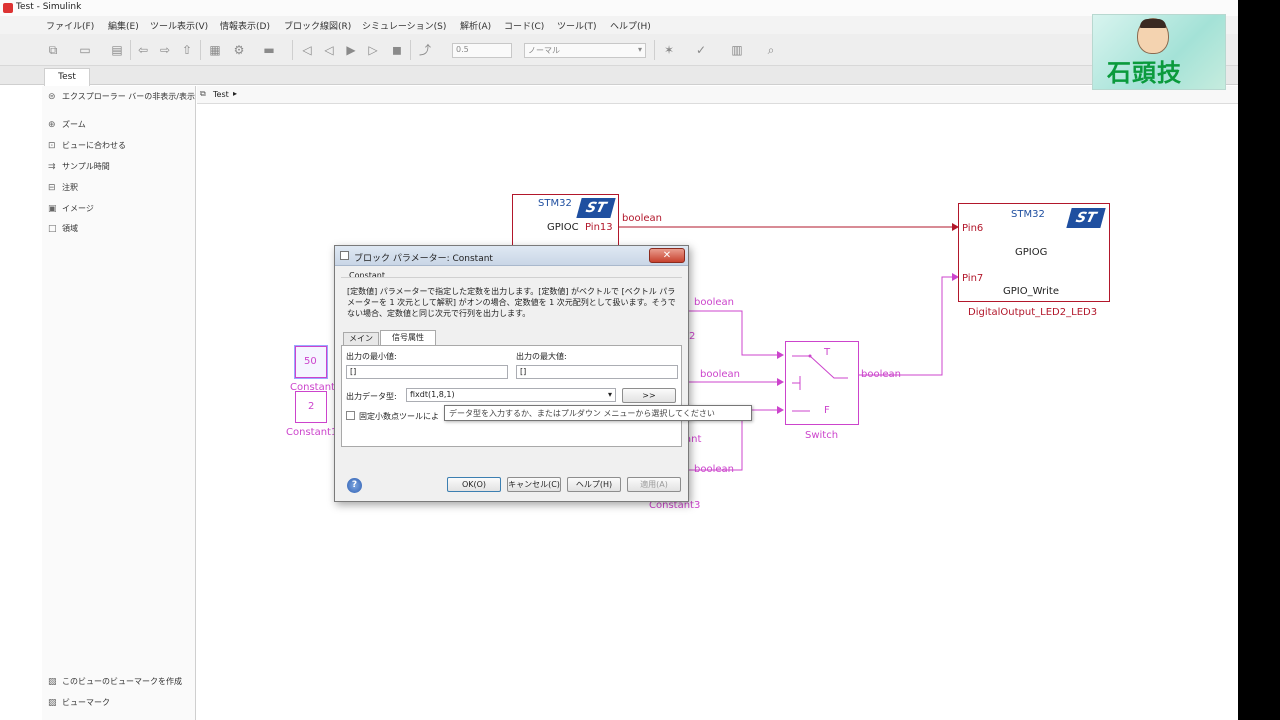 Image resolution: width=1280 pixels, height=720 pixels. Describe the element at coordinates (52, 188) in the screenshot. I see `annotation-icon: ⊟` at that location.